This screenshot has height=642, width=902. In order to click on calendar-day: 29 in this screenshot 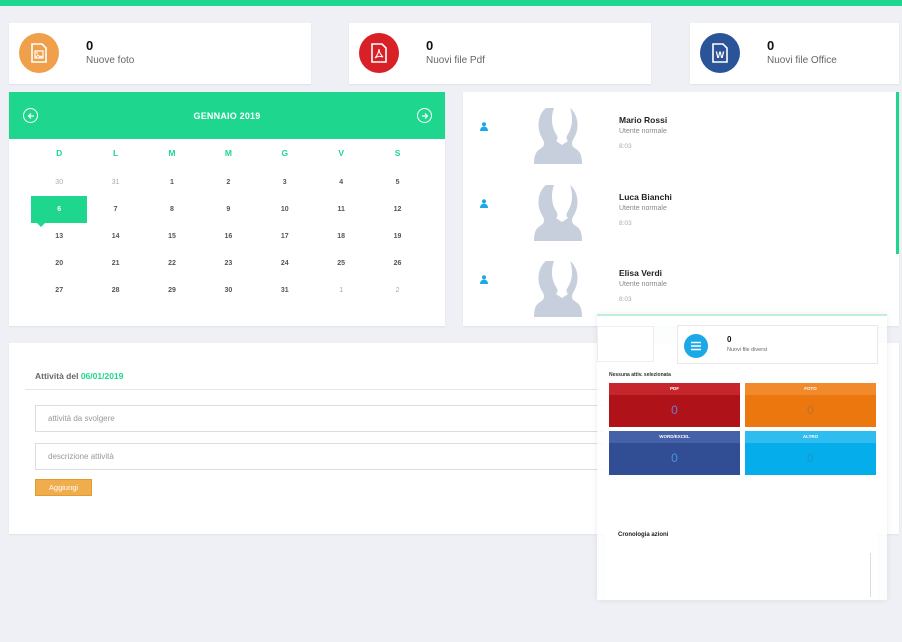, I will do `click(172, 290)`.